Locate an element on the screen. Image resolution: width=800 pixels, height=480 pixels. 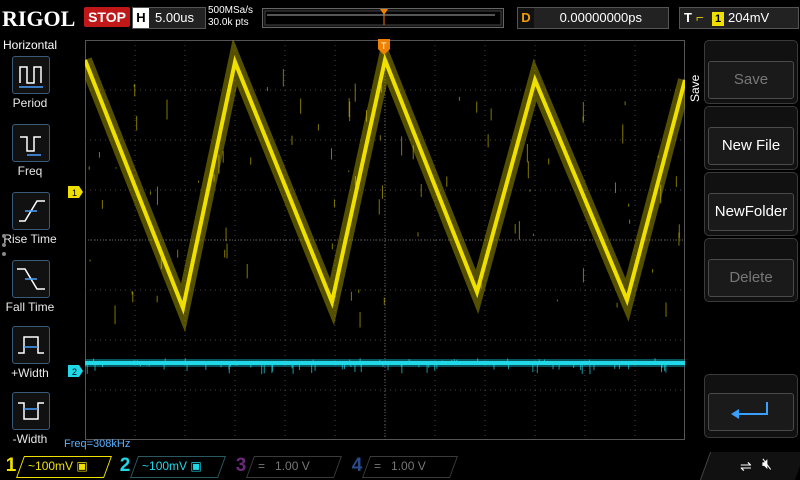
freq-icon is located at coordinates (31, 143).